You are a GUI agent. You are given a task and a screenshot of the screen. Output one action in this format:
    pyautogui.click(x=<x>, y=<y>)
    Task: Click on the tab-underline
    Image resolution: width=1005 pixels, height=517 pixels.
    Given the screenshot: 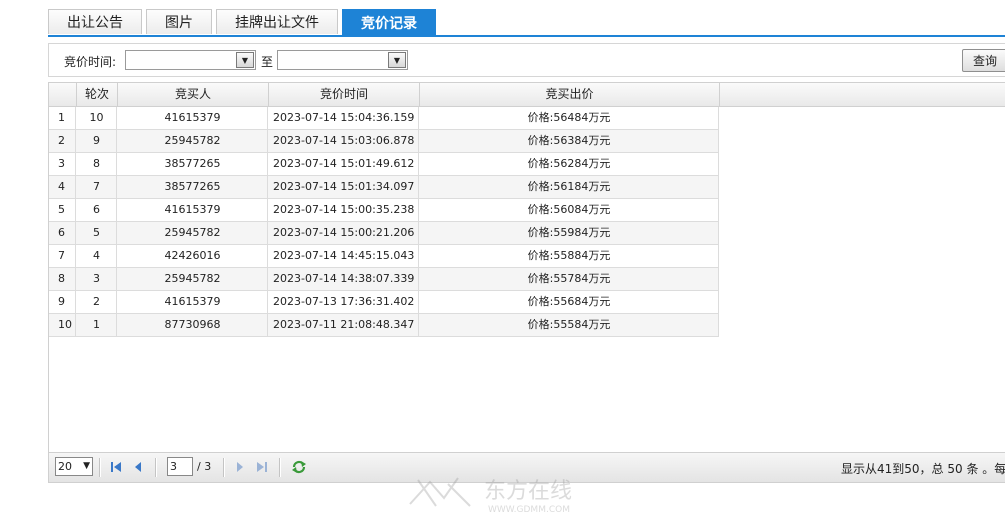 What is the action you would take?
    pyautogui.click(x=526, y=36)
    